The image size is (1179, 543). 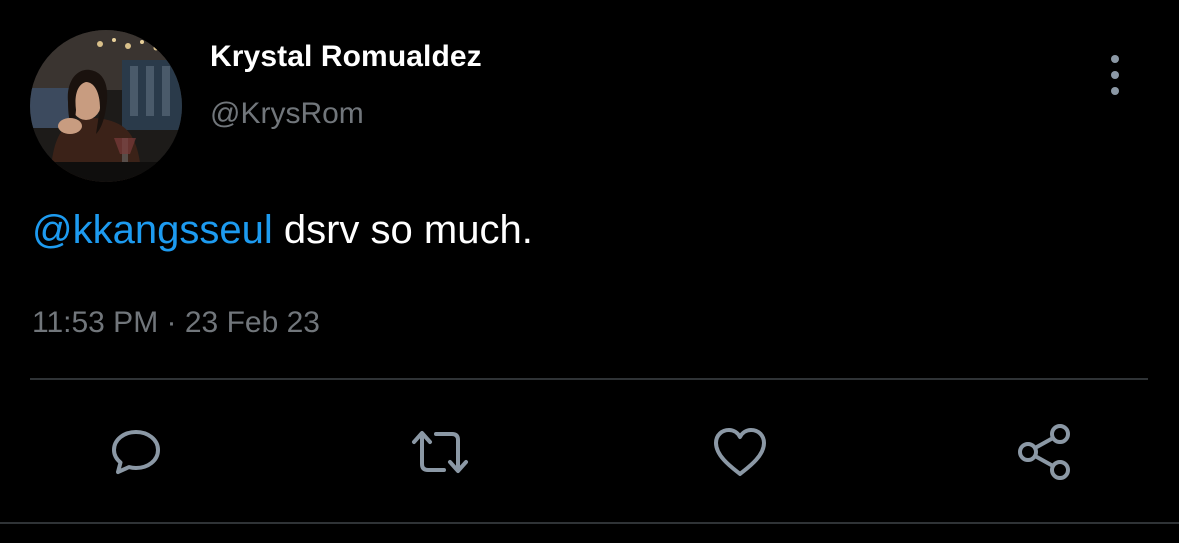 I want to click on avatar, so click(x=106, y=106).